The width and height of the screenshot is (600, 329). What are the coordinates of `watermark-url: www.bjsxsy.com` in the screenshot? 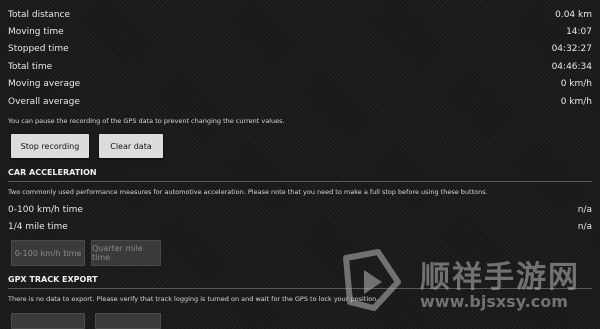 It's located at (494, 301).